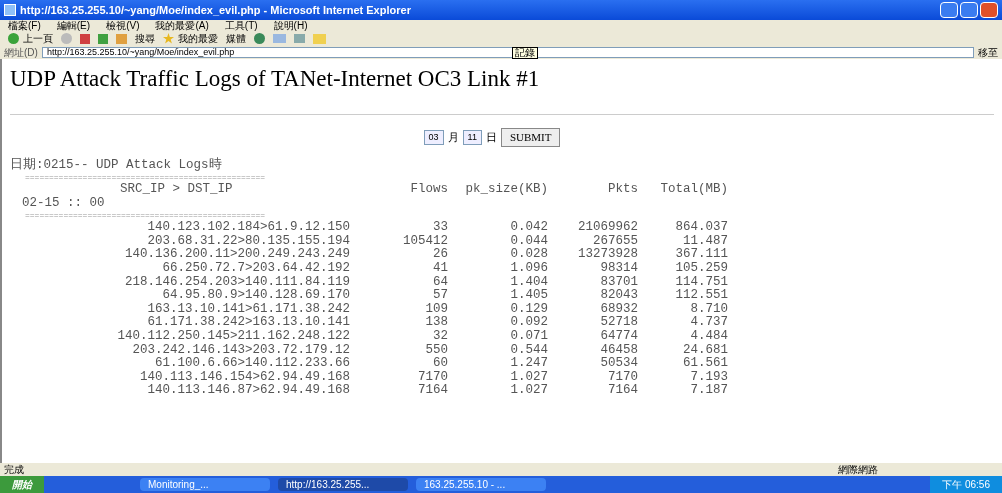 This screenshot has height=493, width=1002. What do you see at coordinates (24, 25) in the screenshot?
I see `menu-item: 檔案(F)` at bounding box center [24, 25].